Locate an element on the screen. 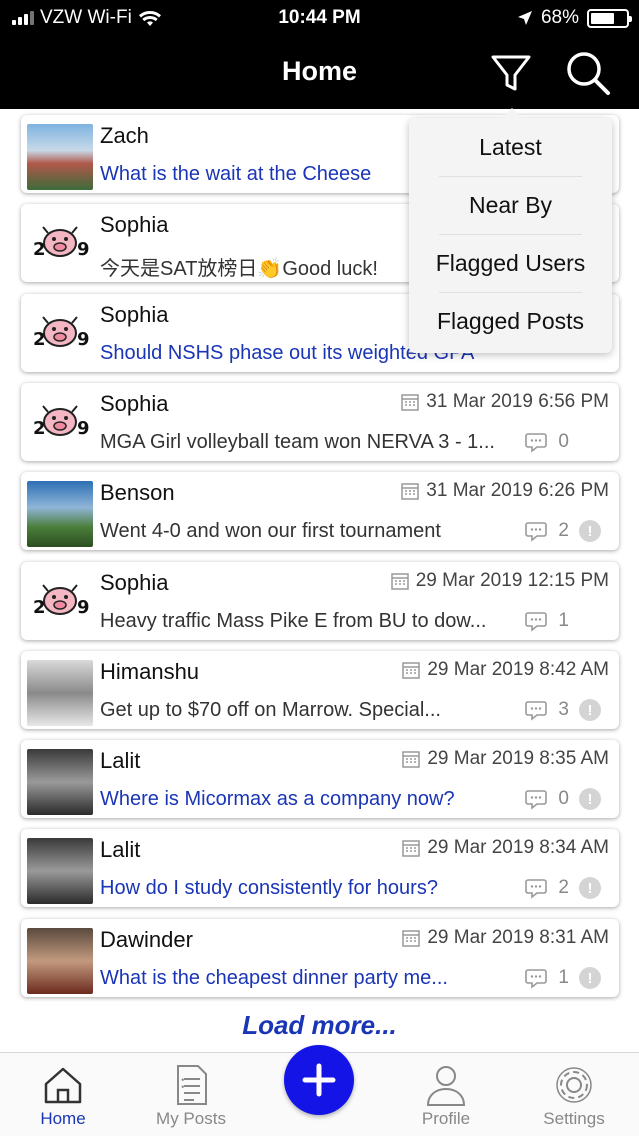  tab-home: Home is located at coordinates (63, 1095).